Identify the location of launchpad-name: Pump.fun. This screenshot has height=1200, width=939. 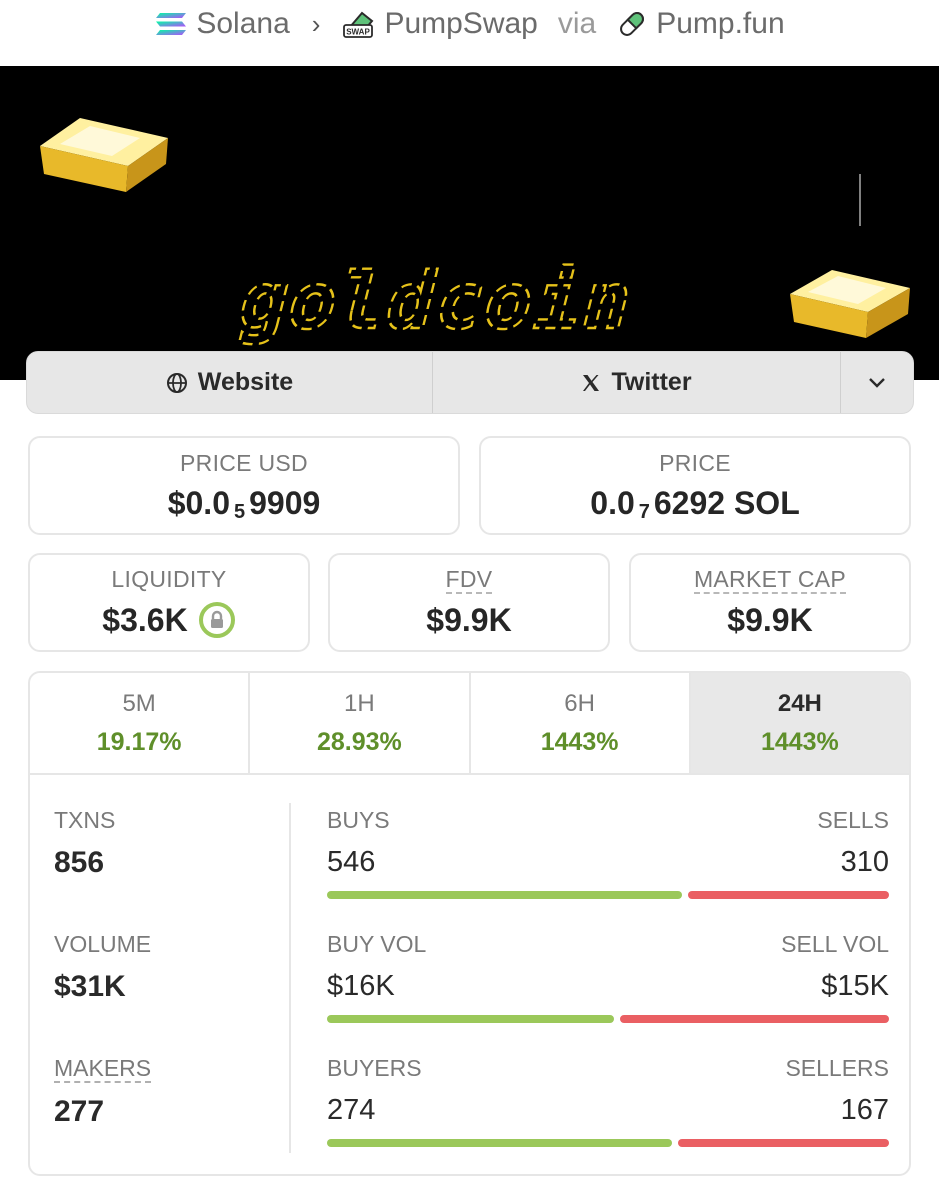
(720, 23).